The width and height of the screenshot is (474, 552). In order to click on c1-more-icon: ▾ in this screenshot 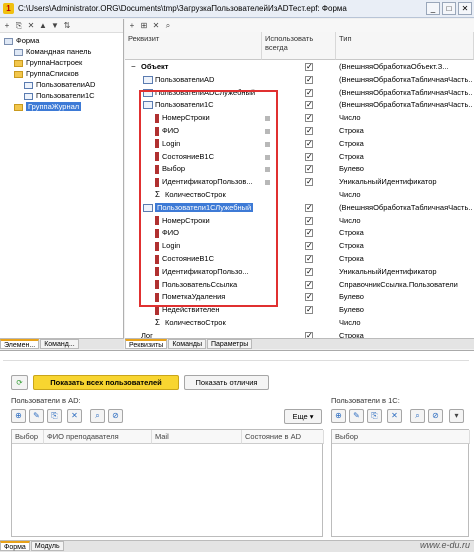, I will do `click(456, 416)`.